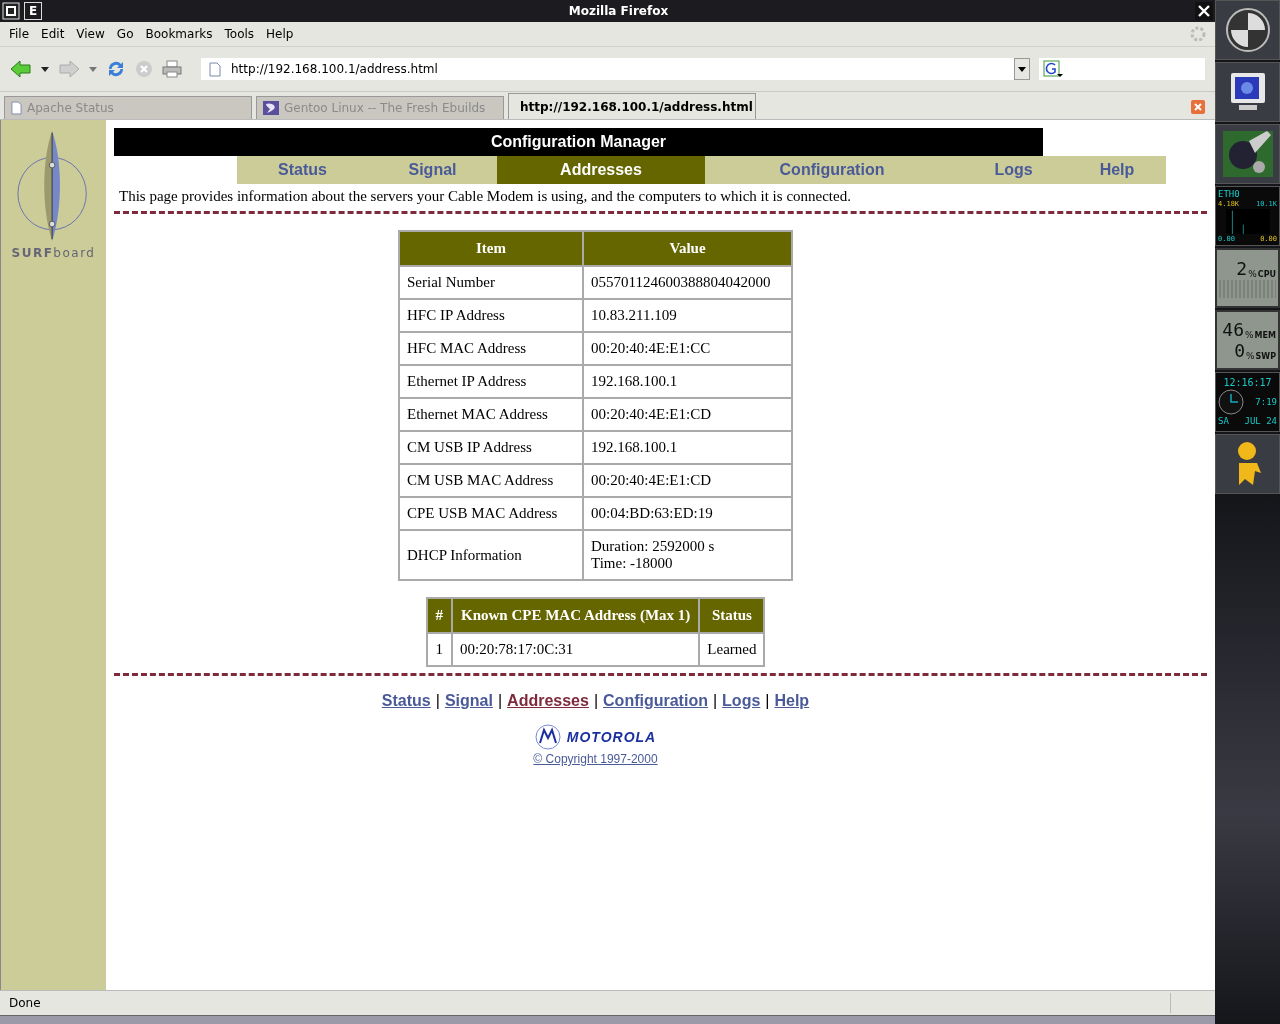 The image size is (1280, 1024). I want to click on swirl-logo-icon, so click(1247, 30).